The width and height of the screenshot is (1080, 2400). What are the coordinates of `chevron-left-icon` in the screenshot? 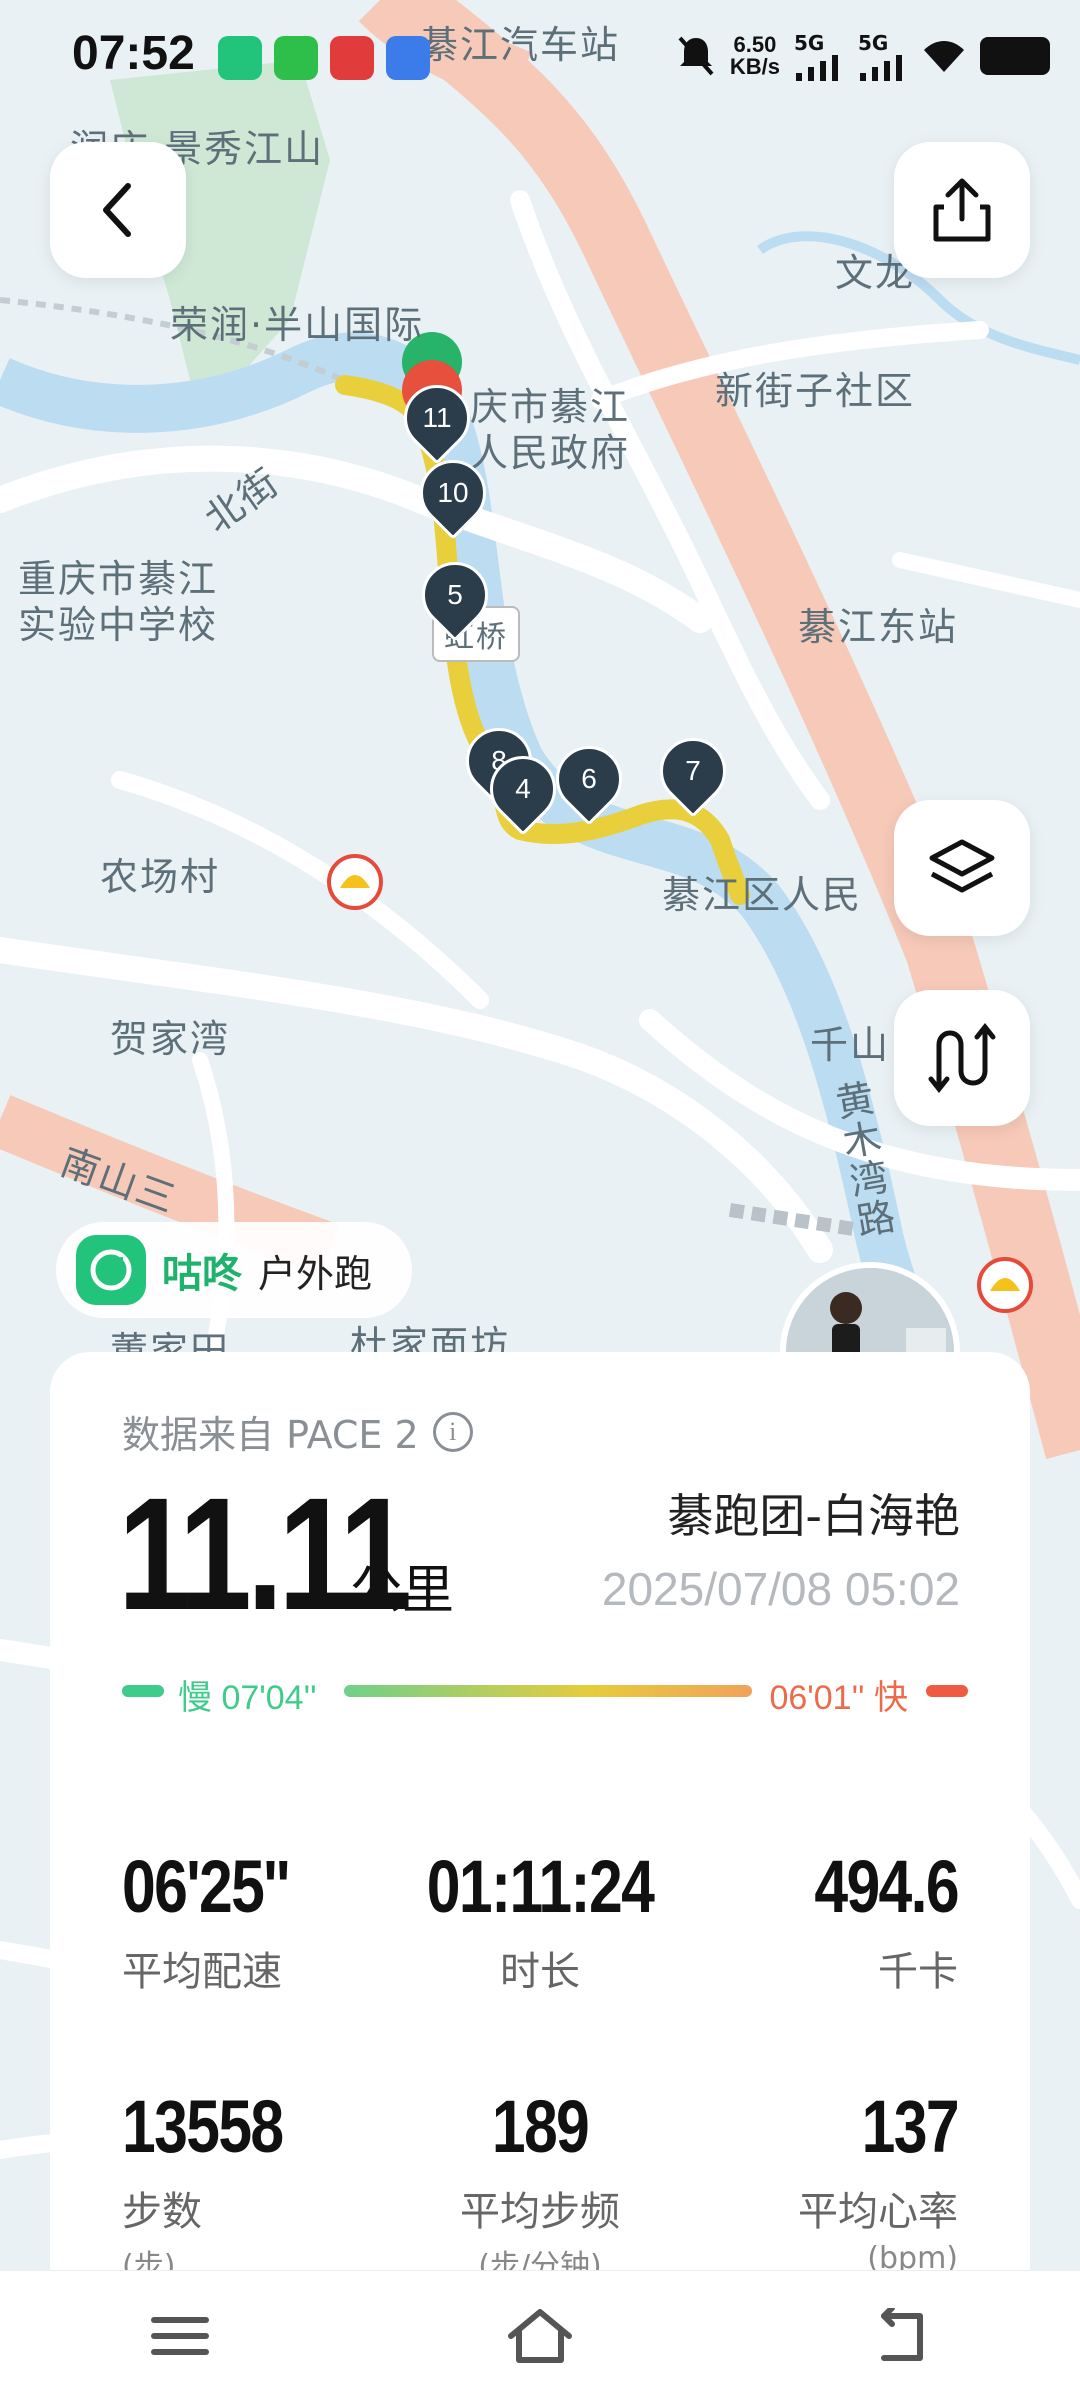 It's located at (117, 210).